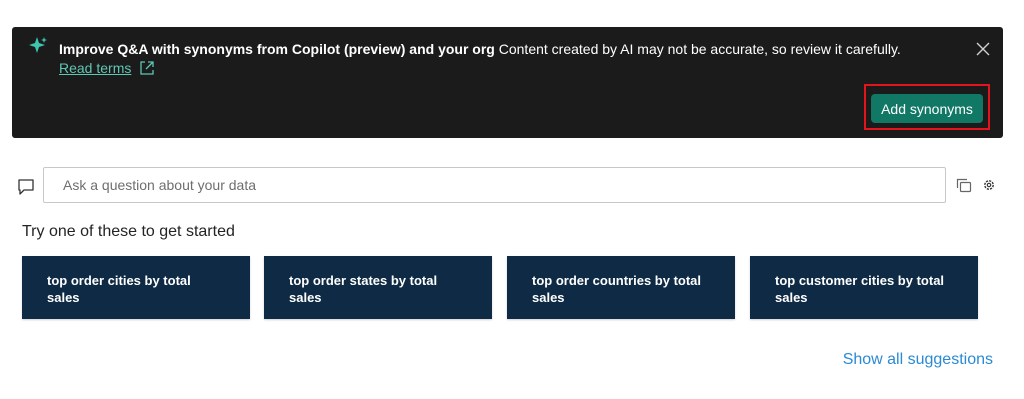 This screenshot has width=1024, height=399. I want to click on external-link-icon, so click(147, 68).